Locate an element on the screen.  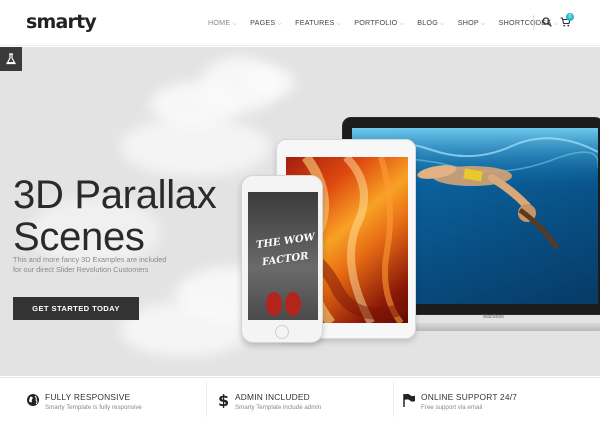
nav-label: HOME is located at coordinates (219, 22).